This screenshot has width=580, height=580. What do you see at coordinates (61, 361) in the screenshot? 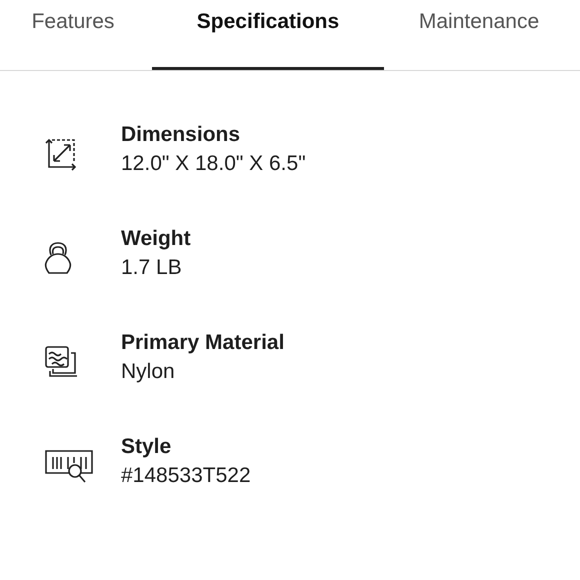
I see `fabric-swatch-icon` at bounding box center [61, 361].